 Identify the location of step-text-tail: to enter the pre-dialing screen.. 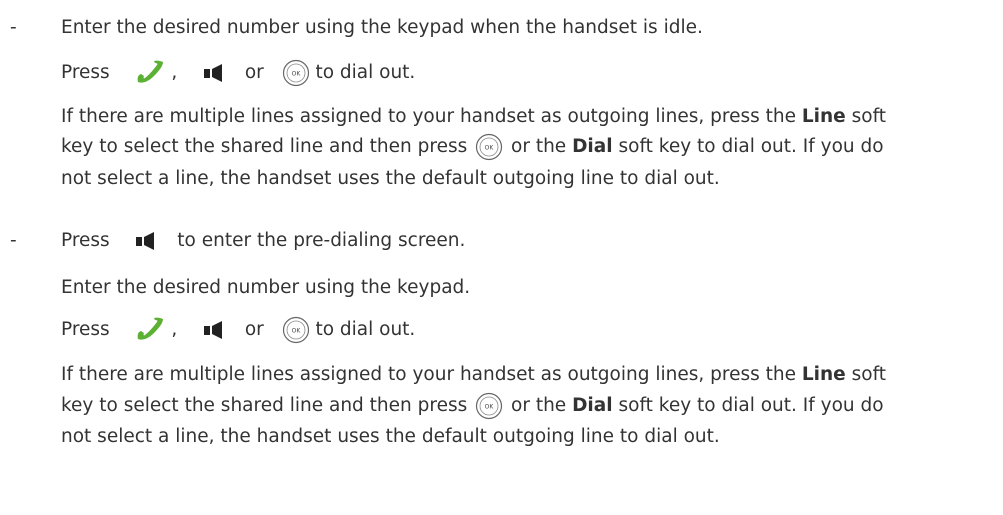
(321, 240).